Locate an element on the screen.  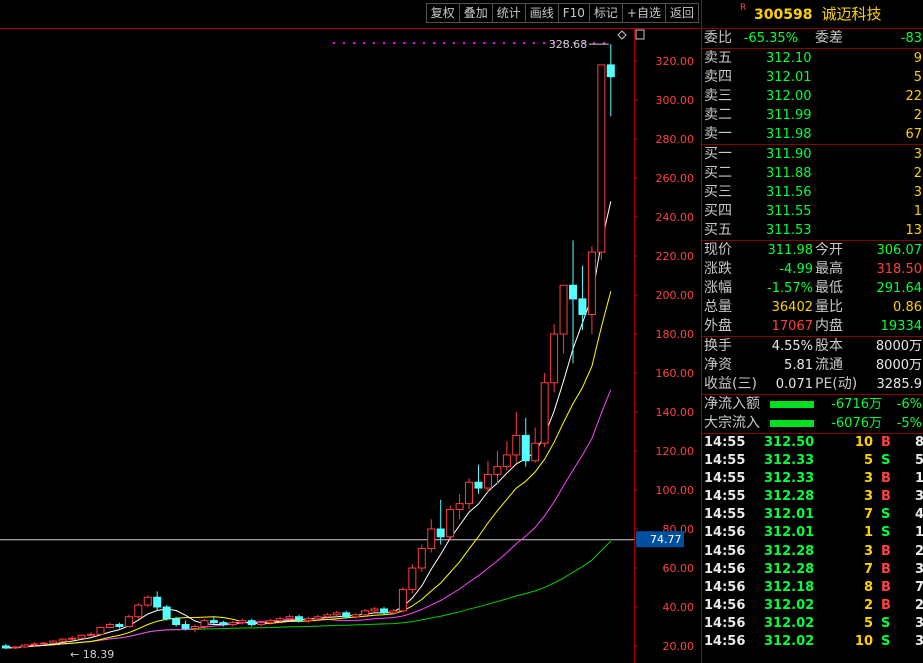
tick-row: 14:56 312.18 8 B 7 is located at coordinates (812, 588).